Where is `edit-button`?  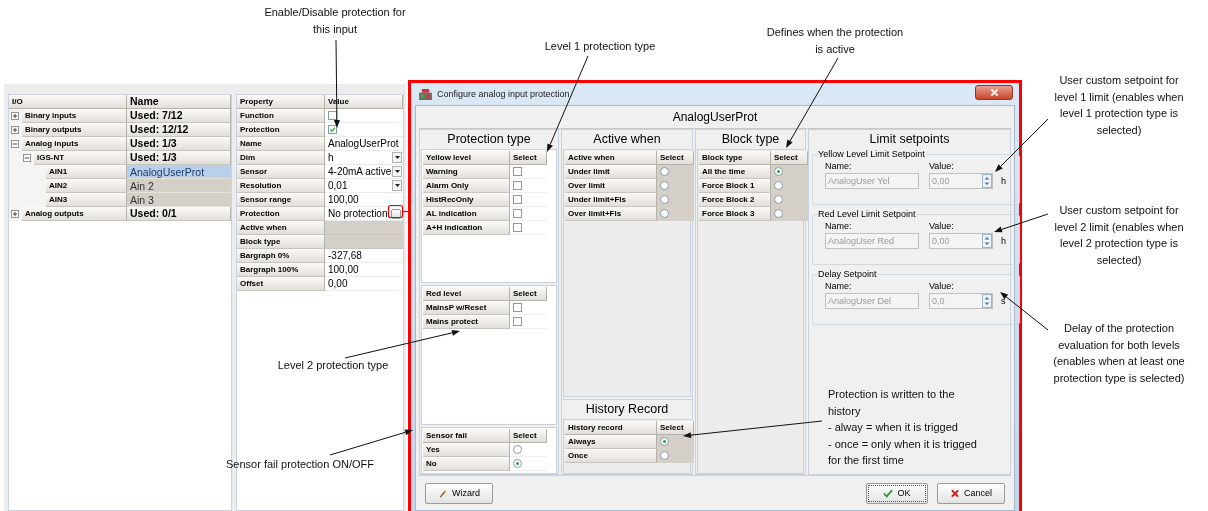 edit-button is located at coordinates (396, 213).